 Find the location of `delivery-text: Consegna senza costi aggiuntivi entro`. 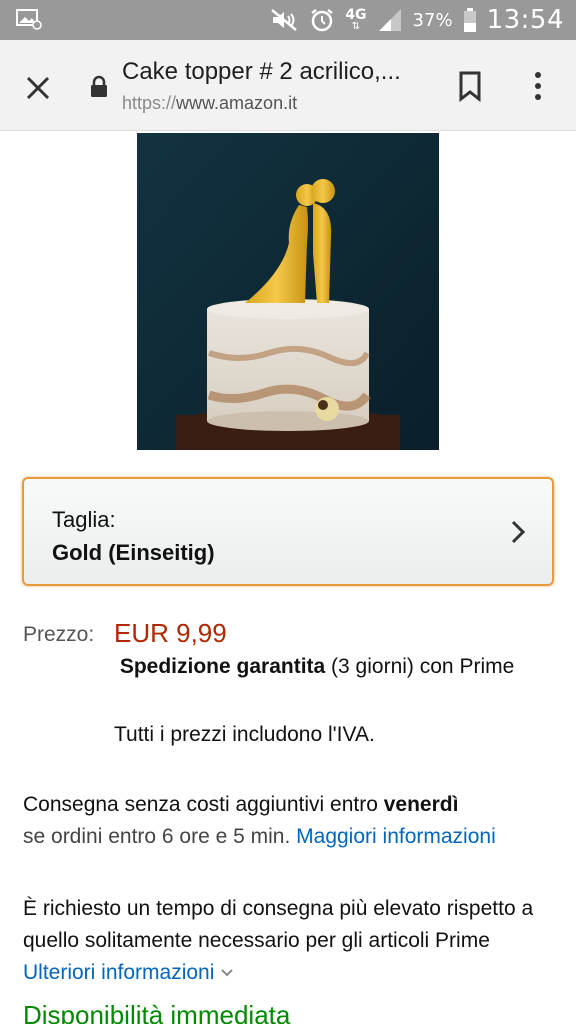

delivery-text: Consegna senza costi aggiuntivi entro is located at coordinates (203, 804).